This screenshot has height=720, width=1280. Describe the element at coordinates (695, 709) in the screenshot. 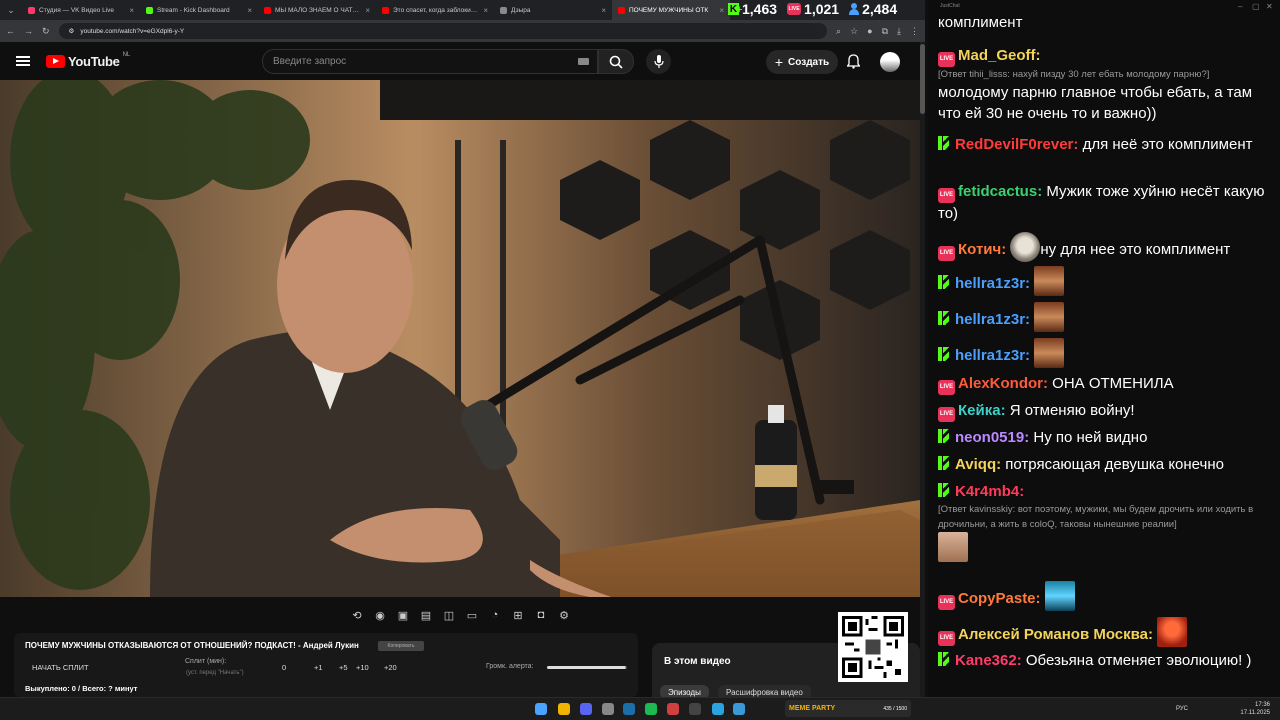

I see `terminal-icon` at that location.